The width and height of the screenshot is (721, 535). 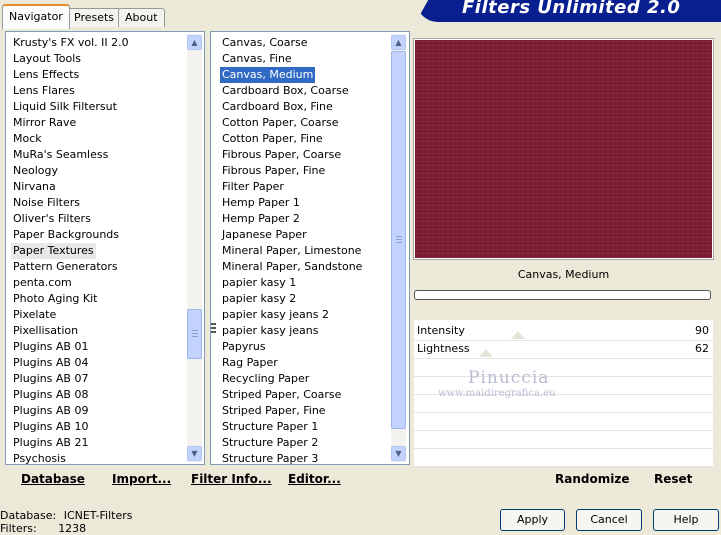 What do you see at coordinates (304, 43) in the screenshot?
I see `filter-item: Canvas, Coarse` at bounding box center [304, 43].